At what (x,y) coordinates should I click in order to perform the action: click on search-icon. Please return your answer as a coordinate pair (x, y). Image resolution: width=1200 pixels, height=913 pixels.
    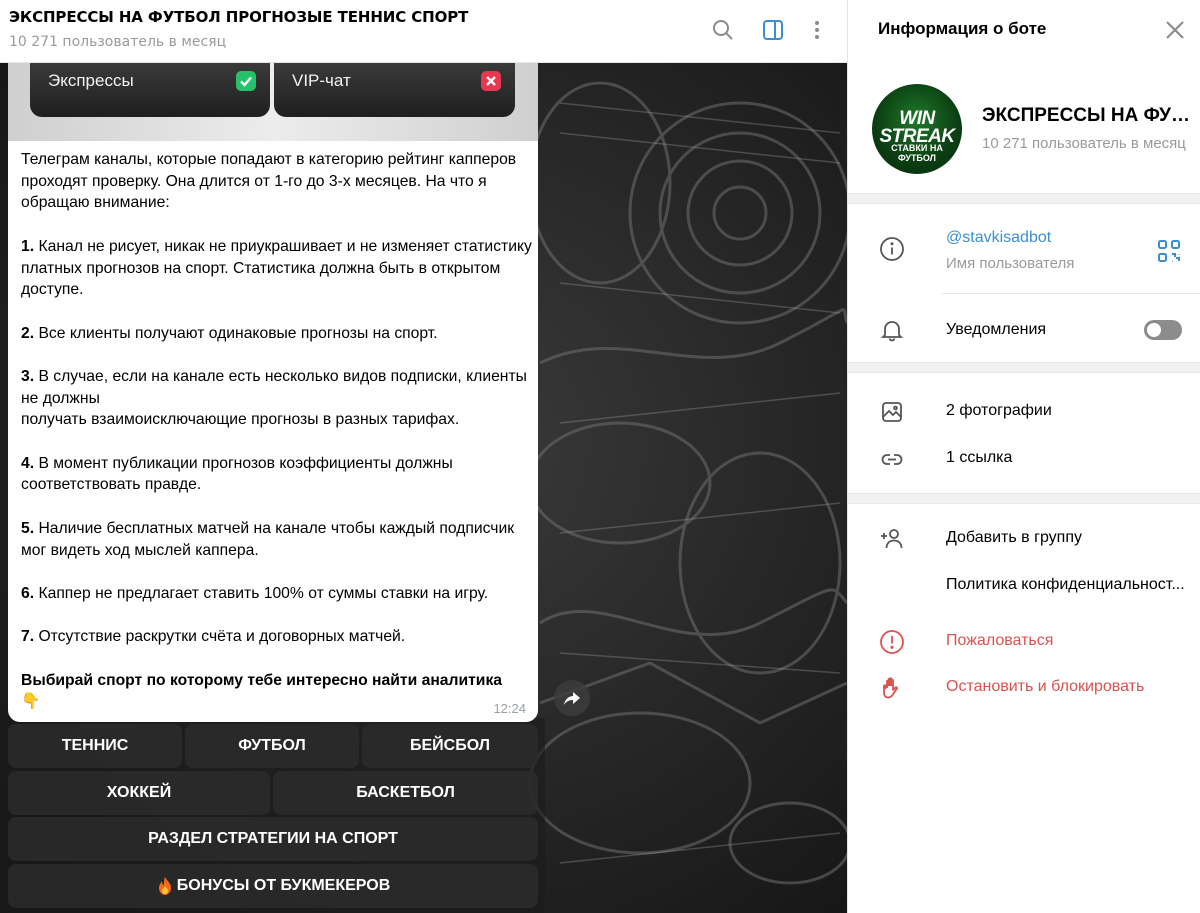
    Looking at the image, I should click on (723, 30).